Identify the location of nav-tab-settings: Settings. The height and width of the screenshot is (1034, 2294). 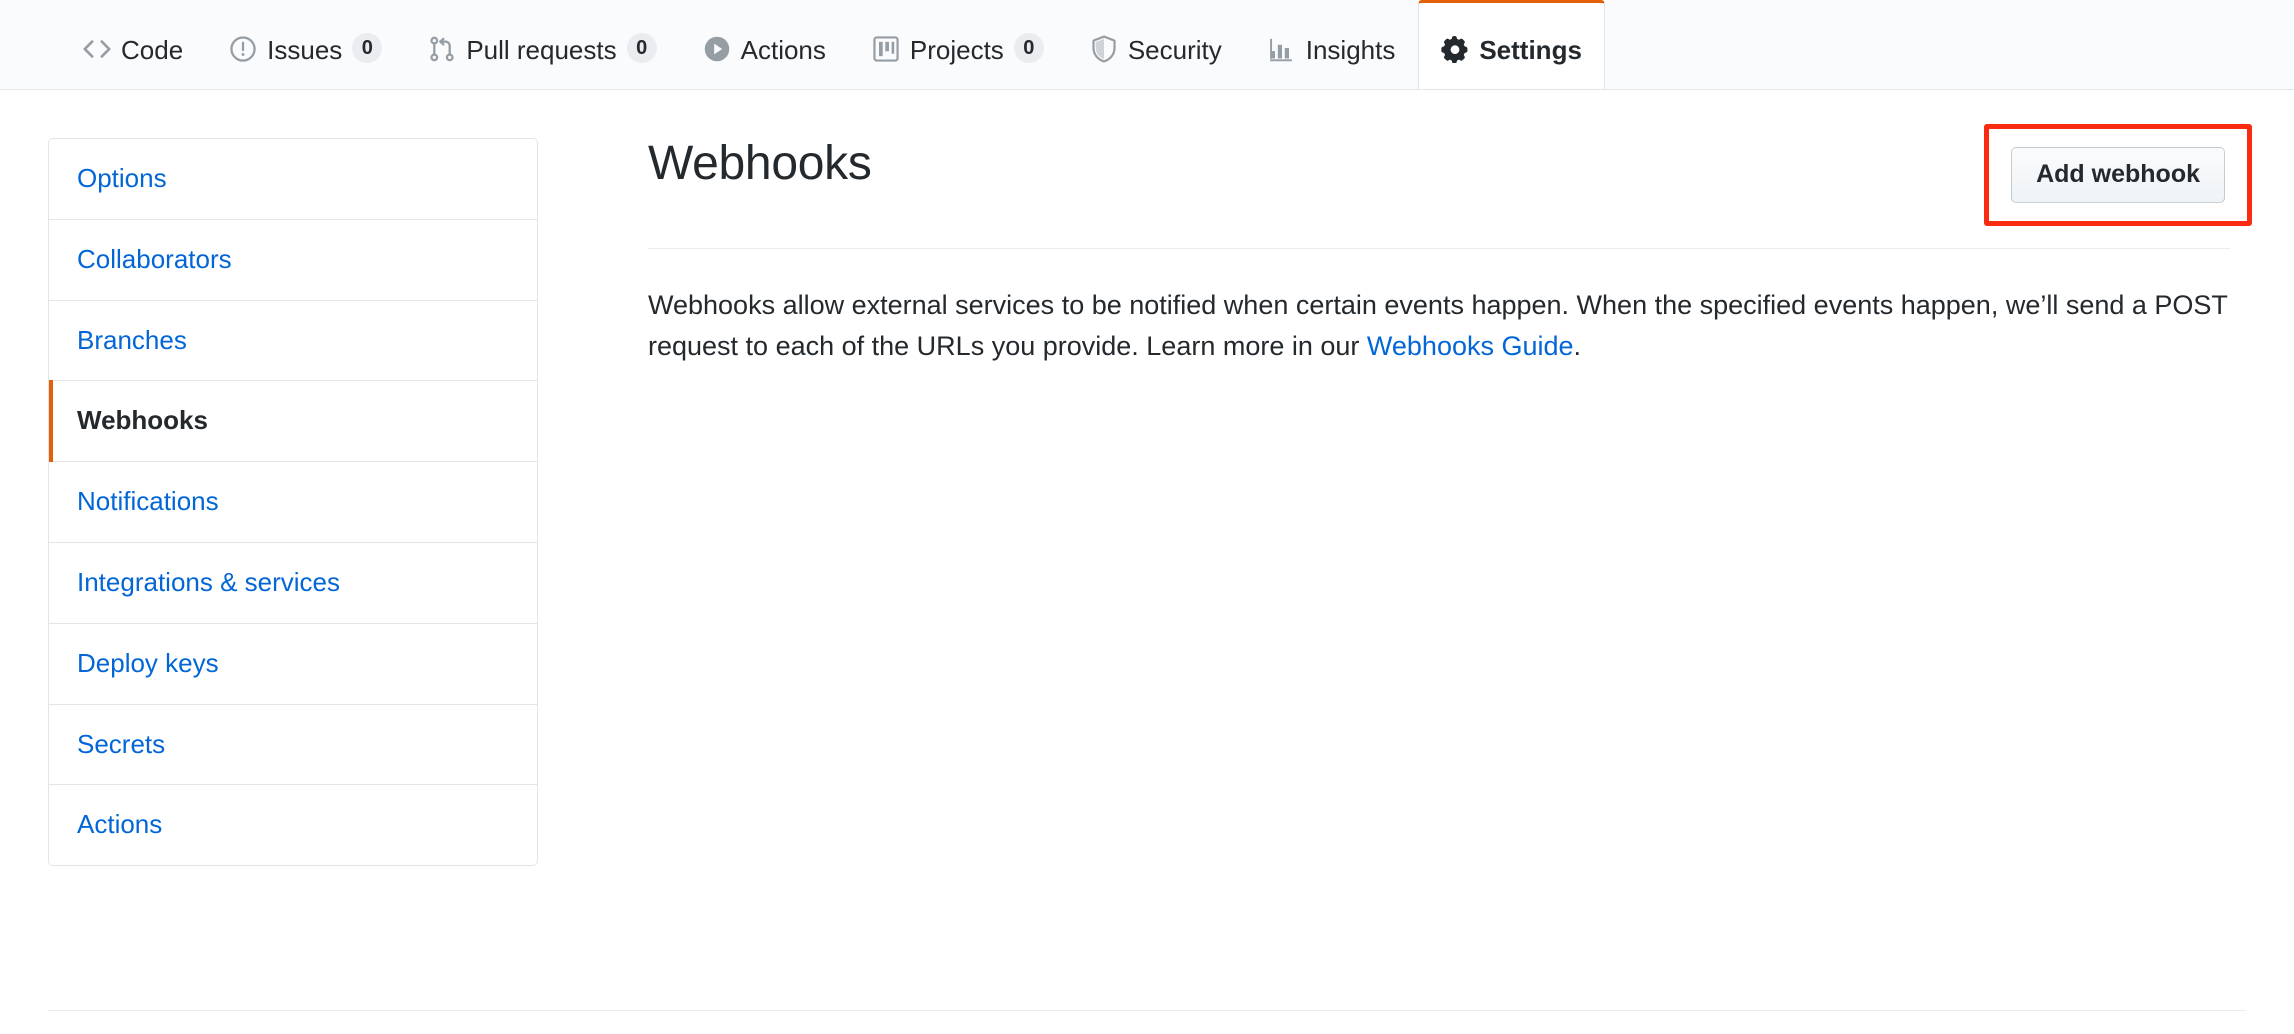
(1511, 44).